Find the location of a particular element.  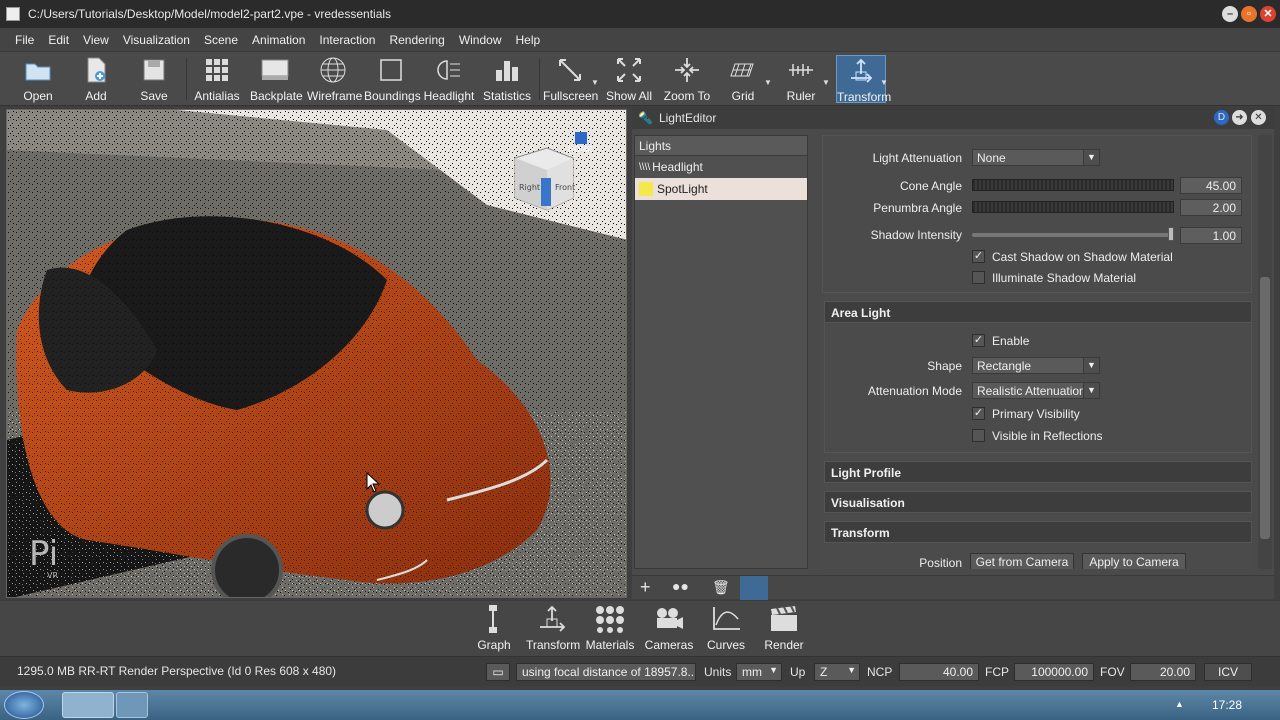

statistics-button: Statistics is located at coordinates (507, 79).